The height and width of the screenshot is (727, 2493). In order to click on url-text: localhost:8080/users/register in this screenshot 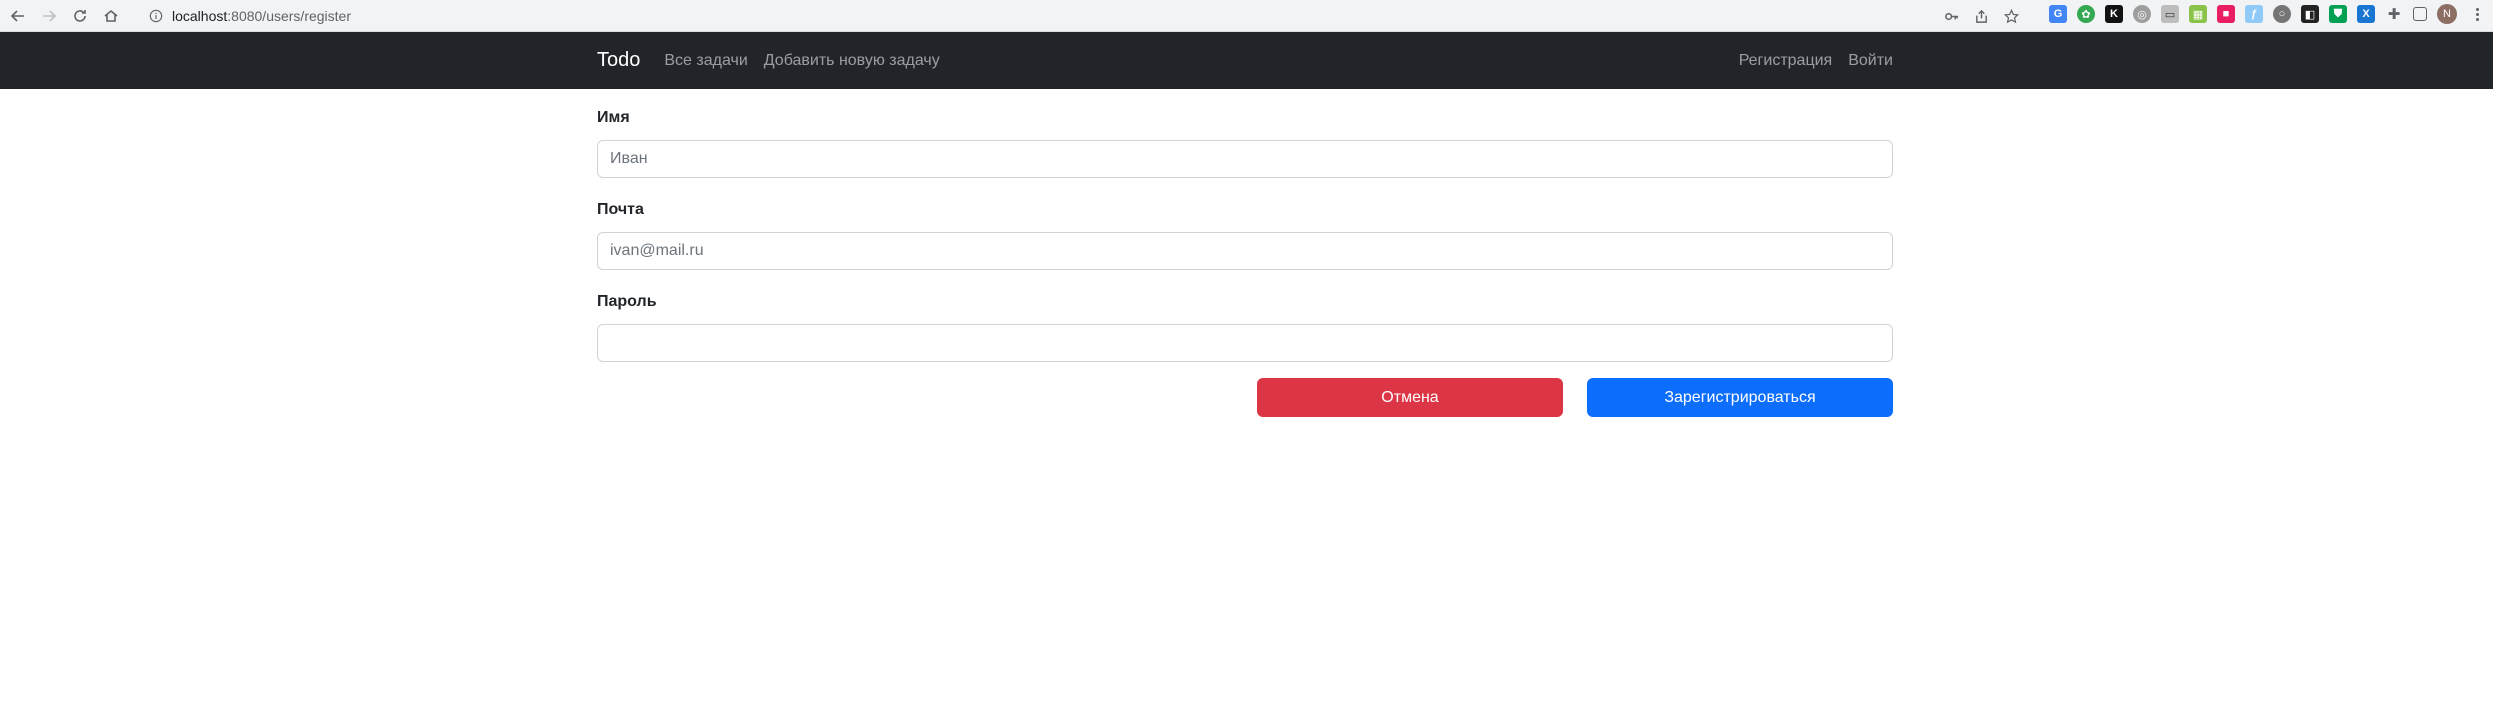, I will do `click(261, 16)`.